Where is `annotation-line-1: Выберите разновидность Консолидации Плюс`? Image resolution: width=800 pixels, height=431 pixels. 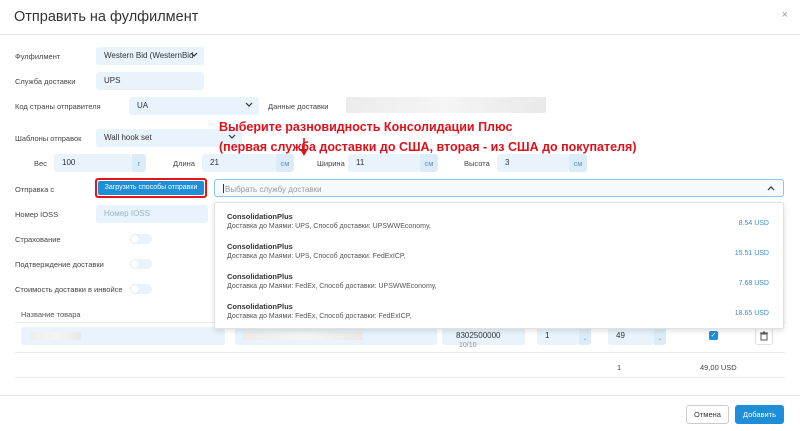 annotation-line-1: Выберите разновидность Консолидации Плюс is located at coordinates (366, 127).